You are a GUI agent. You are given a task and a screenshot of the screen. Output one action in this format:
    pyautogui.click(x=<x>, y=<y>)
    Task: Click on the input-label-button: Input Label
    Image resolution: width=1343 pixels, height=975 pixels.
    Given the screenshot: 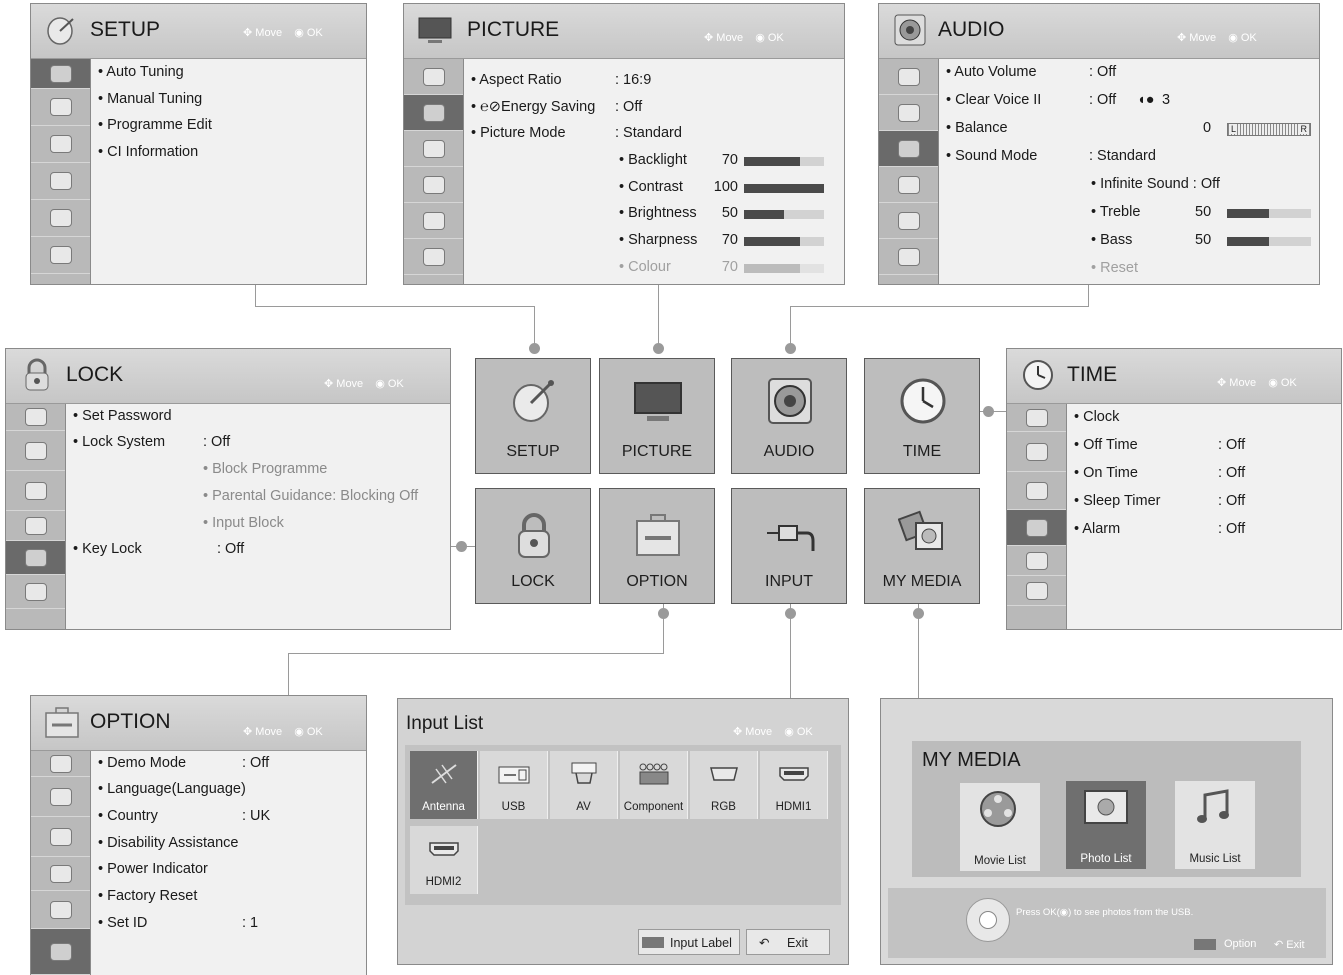 What is the action you would take?
    pyautogui.click(x=689, y=942)
    